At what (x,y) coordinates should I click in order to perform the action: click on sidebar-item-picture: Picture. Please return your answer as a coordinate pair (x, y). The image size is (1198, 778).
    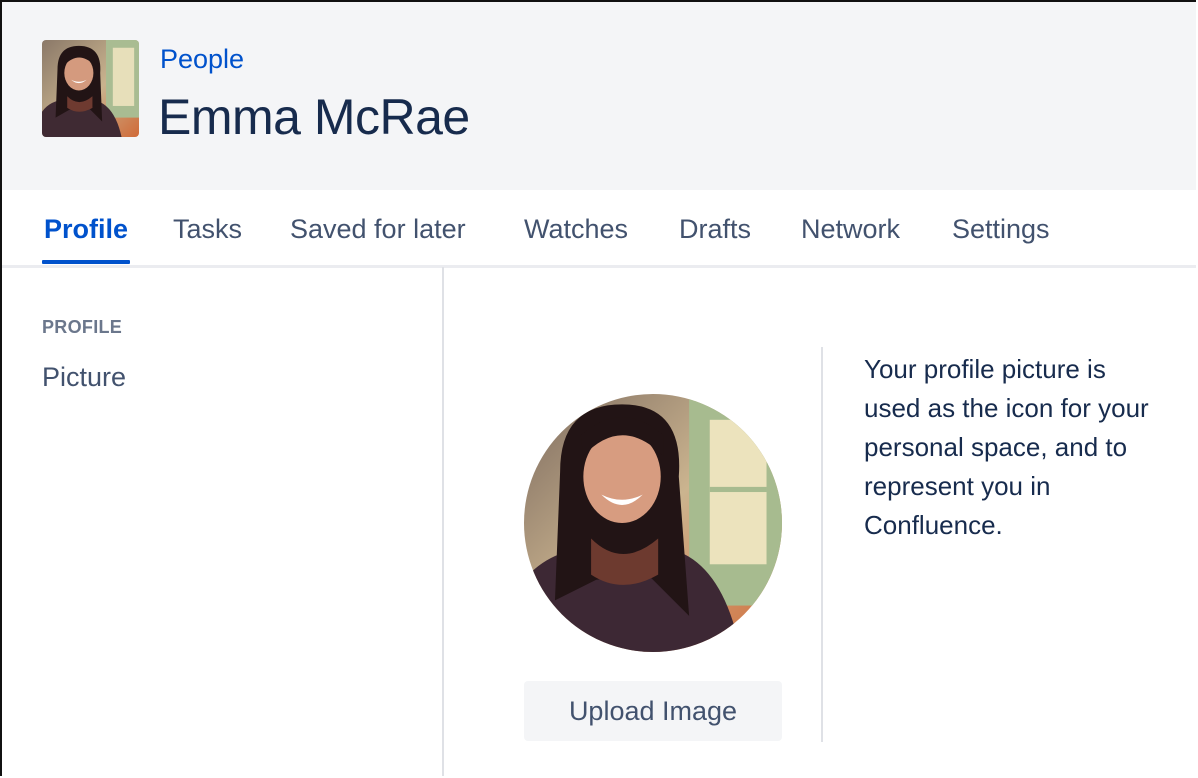
    Looking at the image, I should click on (84, 377).